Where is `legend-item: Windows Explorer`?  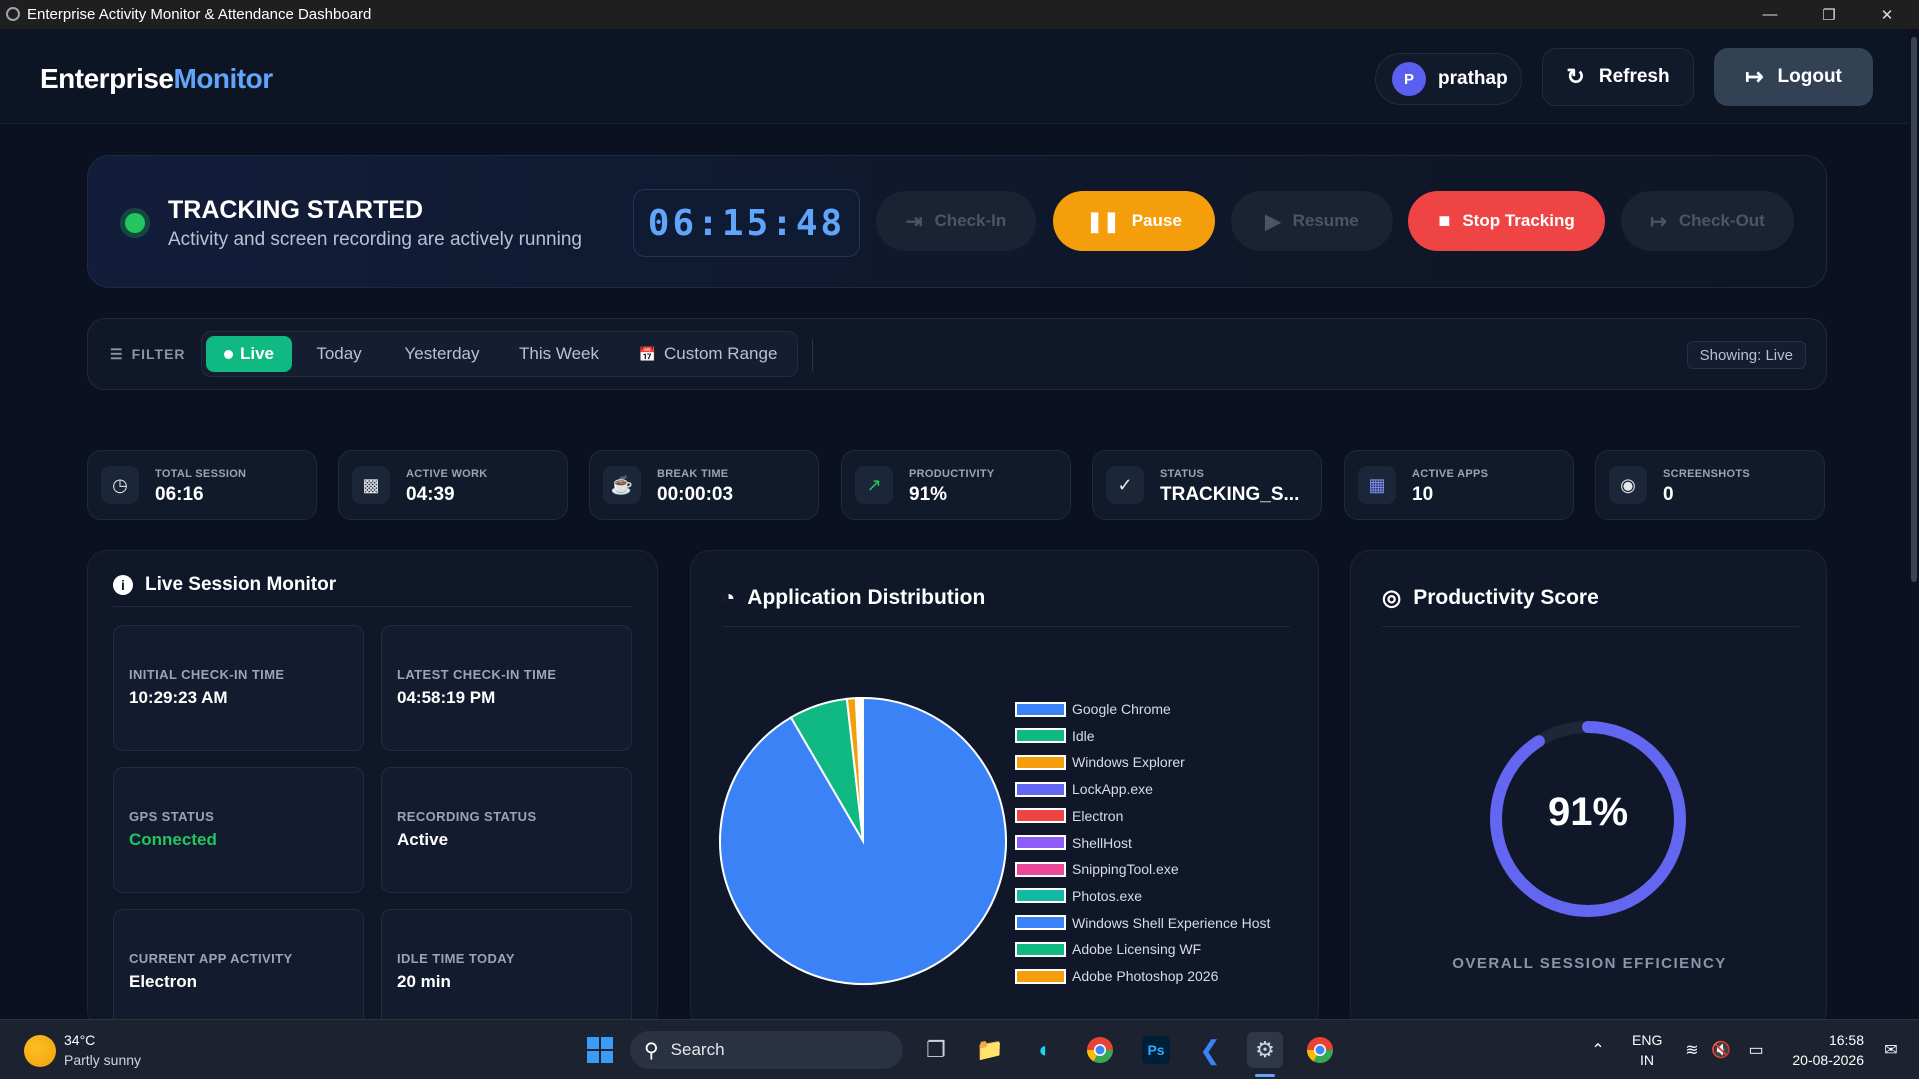
legend-item: Windows Explorer is located at coordinates (1100, 762).